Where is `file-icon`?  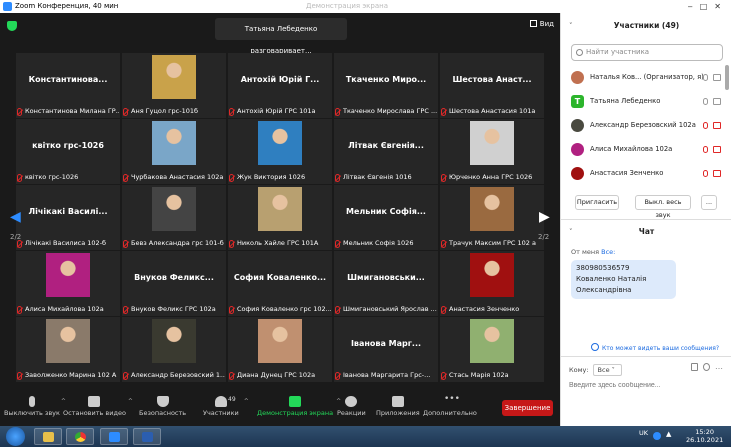 file-icon is located at coordinates (694, 367).